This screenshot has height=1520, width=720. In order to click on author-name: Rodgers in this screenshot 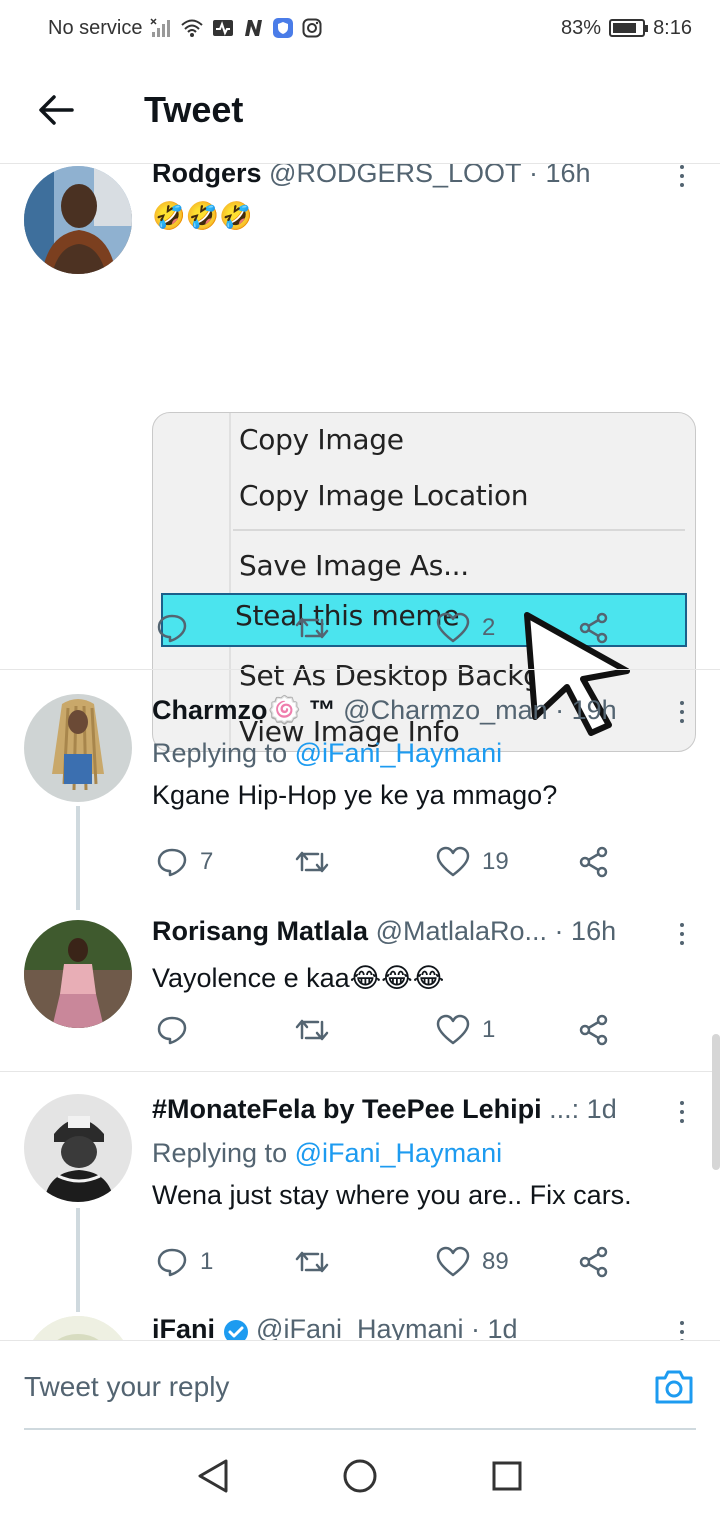, I will do `click(207, 176)`.